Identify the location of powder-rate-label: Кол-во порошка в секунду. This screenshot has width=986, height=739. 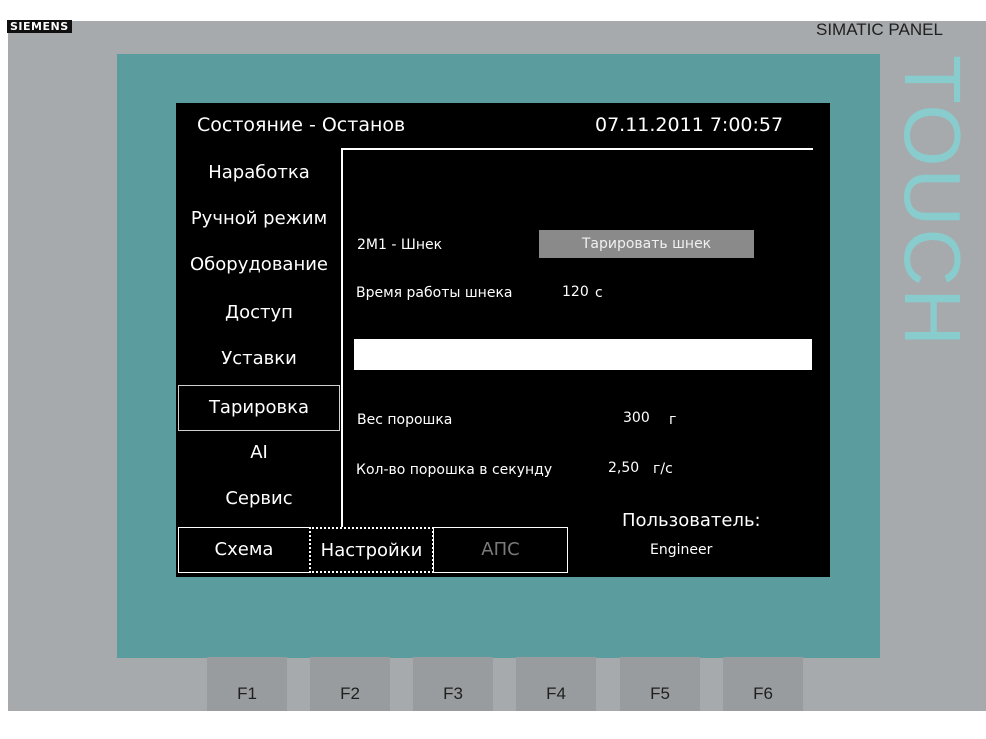
(454, 470).